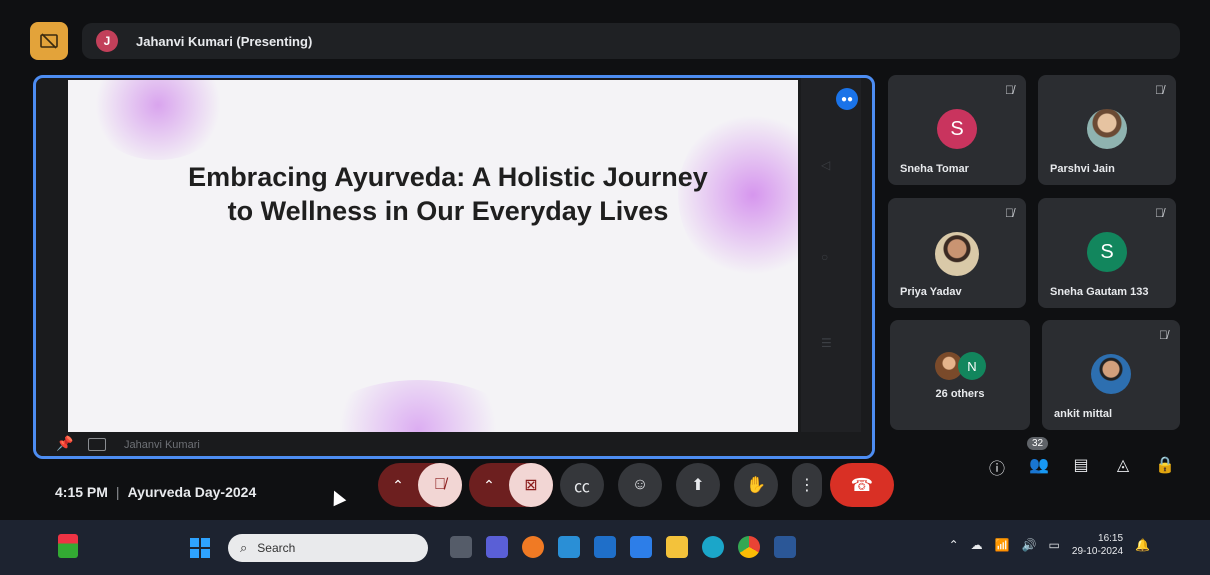  Describe the element at coordinates (713, 547) in the screenshot. I see `edge-icon` at that location.